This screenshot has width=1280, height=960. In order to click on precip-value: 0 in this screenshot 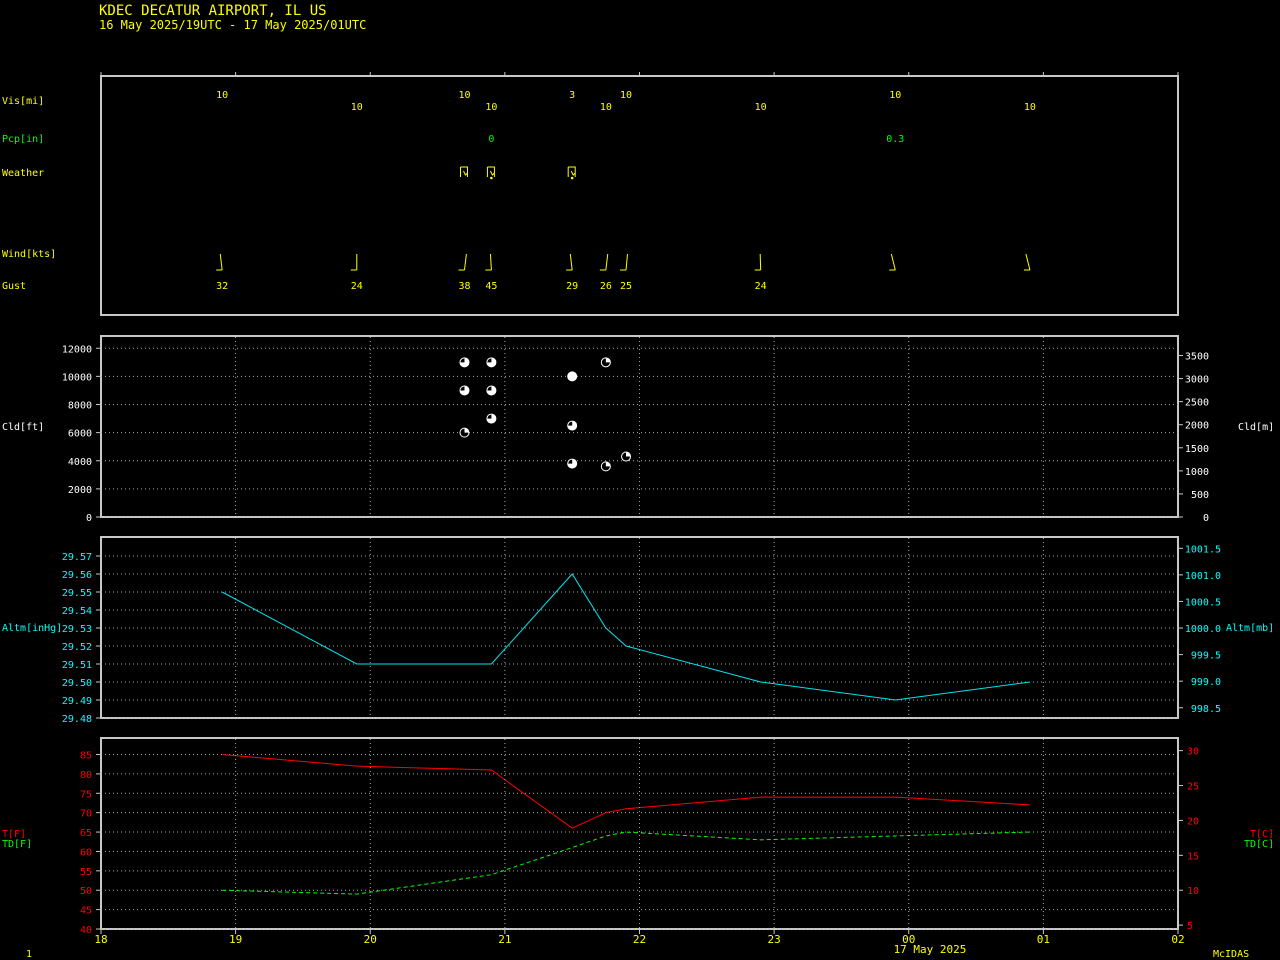, I will do `click(491, 139)`.